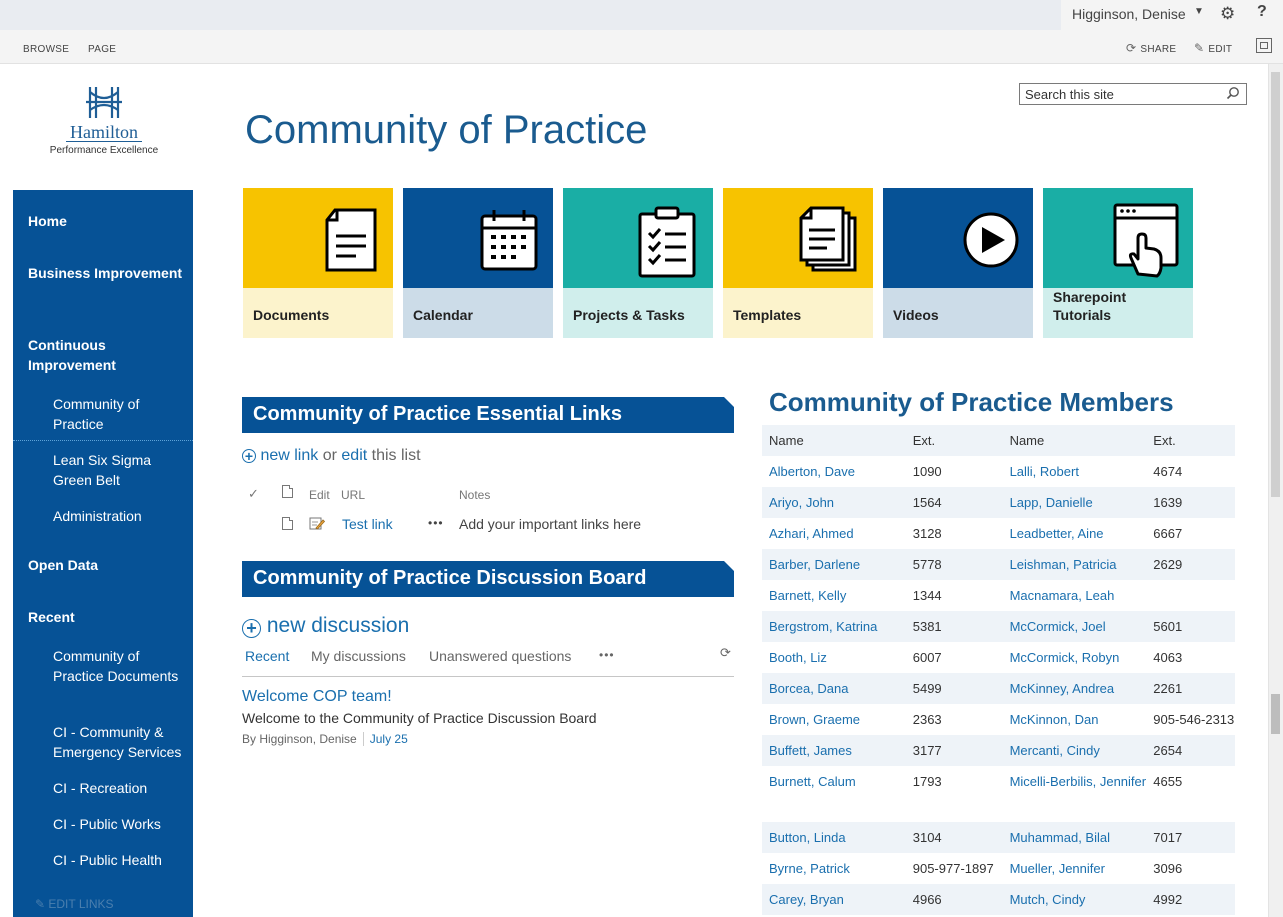 The image size is (1283, 917). What do you see at coordinates (123, 414) in the screenshot?
I see `nav-community-of-practice: Community of Practice` at bounding box center [123, 414].